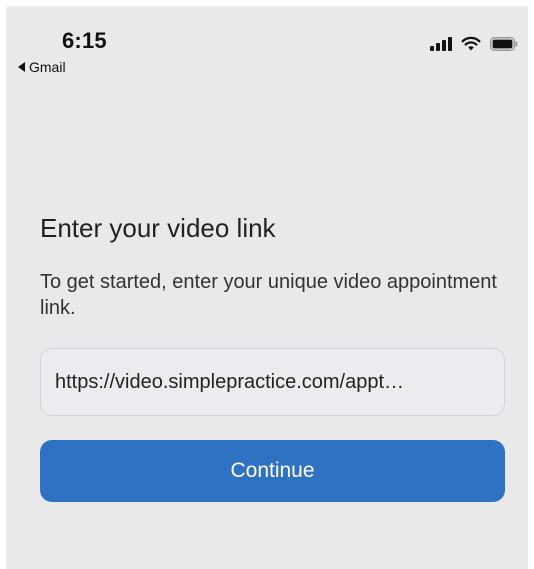 The height and width of the screenshot is (569, 534). I want to click on page-title: Enter your video link, so click(158, 228).